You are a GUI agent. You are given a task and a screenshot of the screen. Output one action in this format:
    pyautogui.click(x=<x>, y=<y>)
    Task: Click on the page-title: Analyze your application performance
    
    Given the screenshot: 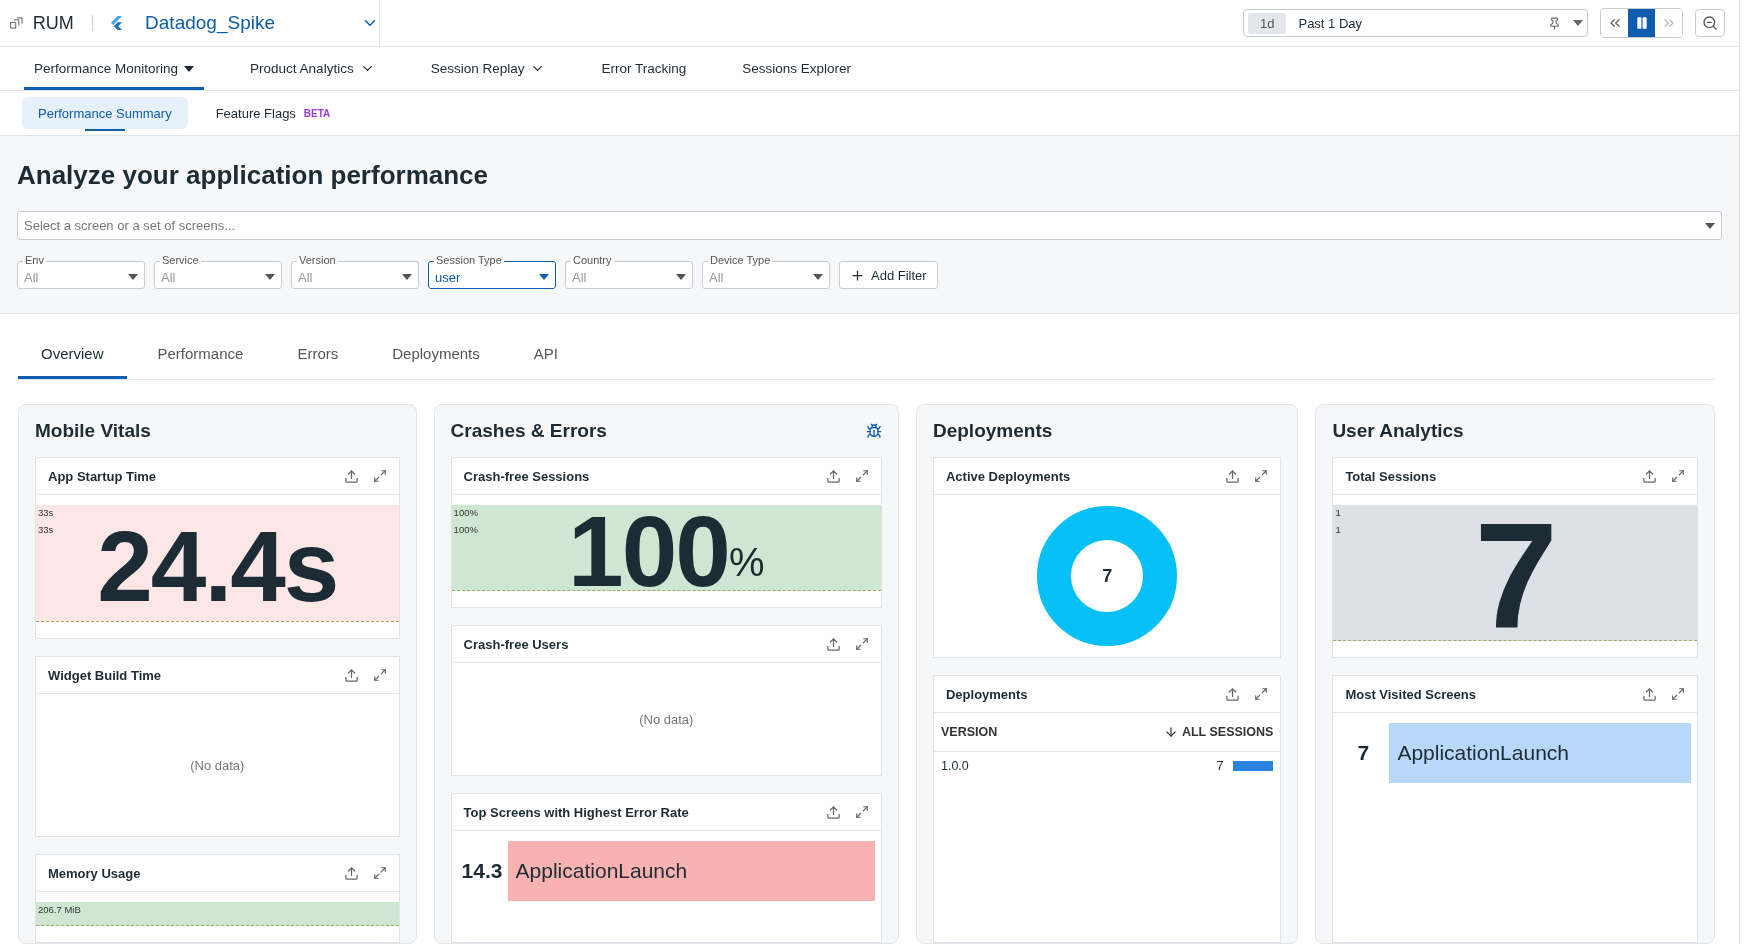 What is the action you would take?
    pyautogui.click(x=253, y=175)
    